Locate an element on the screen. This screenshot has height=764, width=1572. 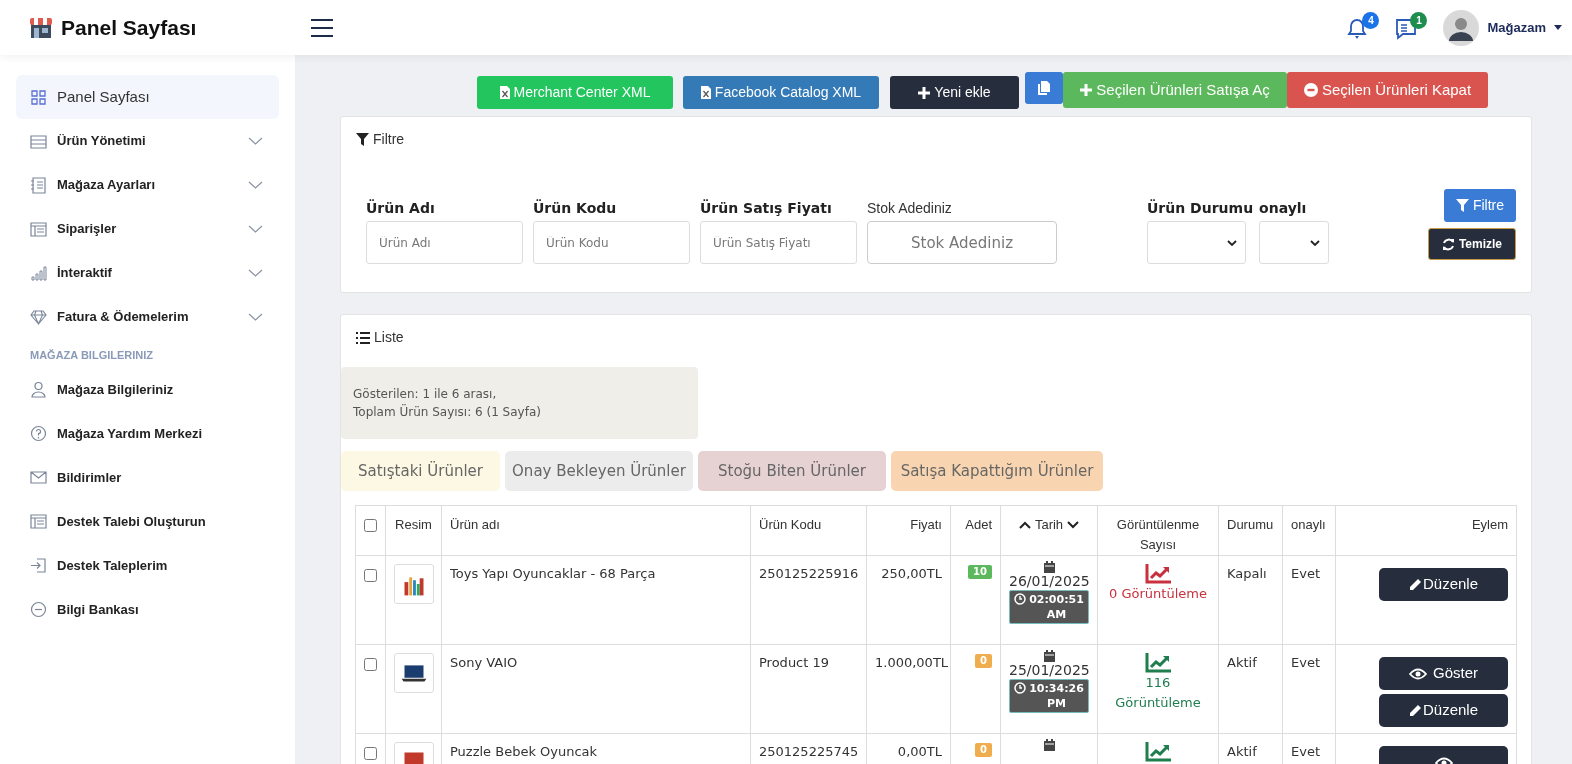
plus-icon is located at coordinates (924, 92).